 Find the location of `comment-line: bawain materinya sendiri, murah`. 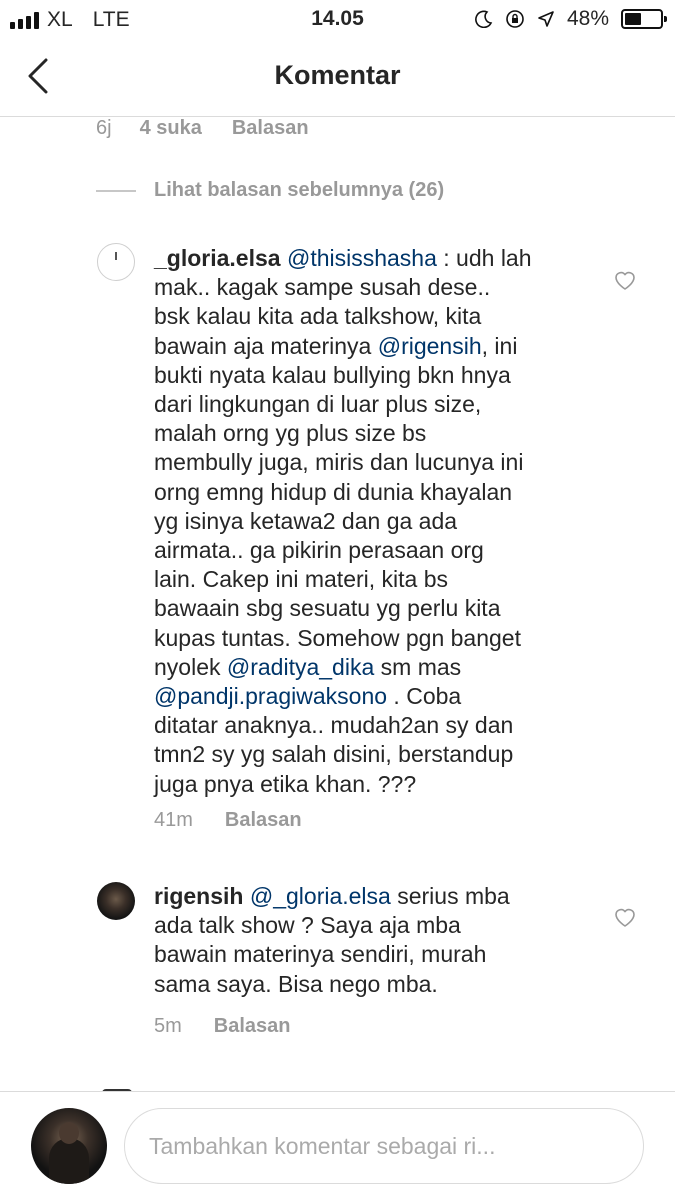

comment-line: bawain materinya sendiri, murah is located at coordinates (320, 954).